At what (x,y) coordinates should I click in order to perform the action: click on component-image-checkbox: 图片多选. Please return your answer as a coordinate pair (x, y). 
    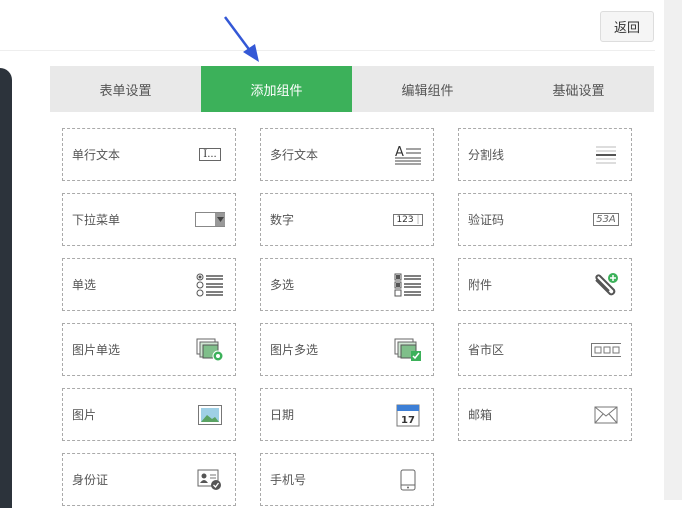
    Looking at the image, I should click on (347, 349).